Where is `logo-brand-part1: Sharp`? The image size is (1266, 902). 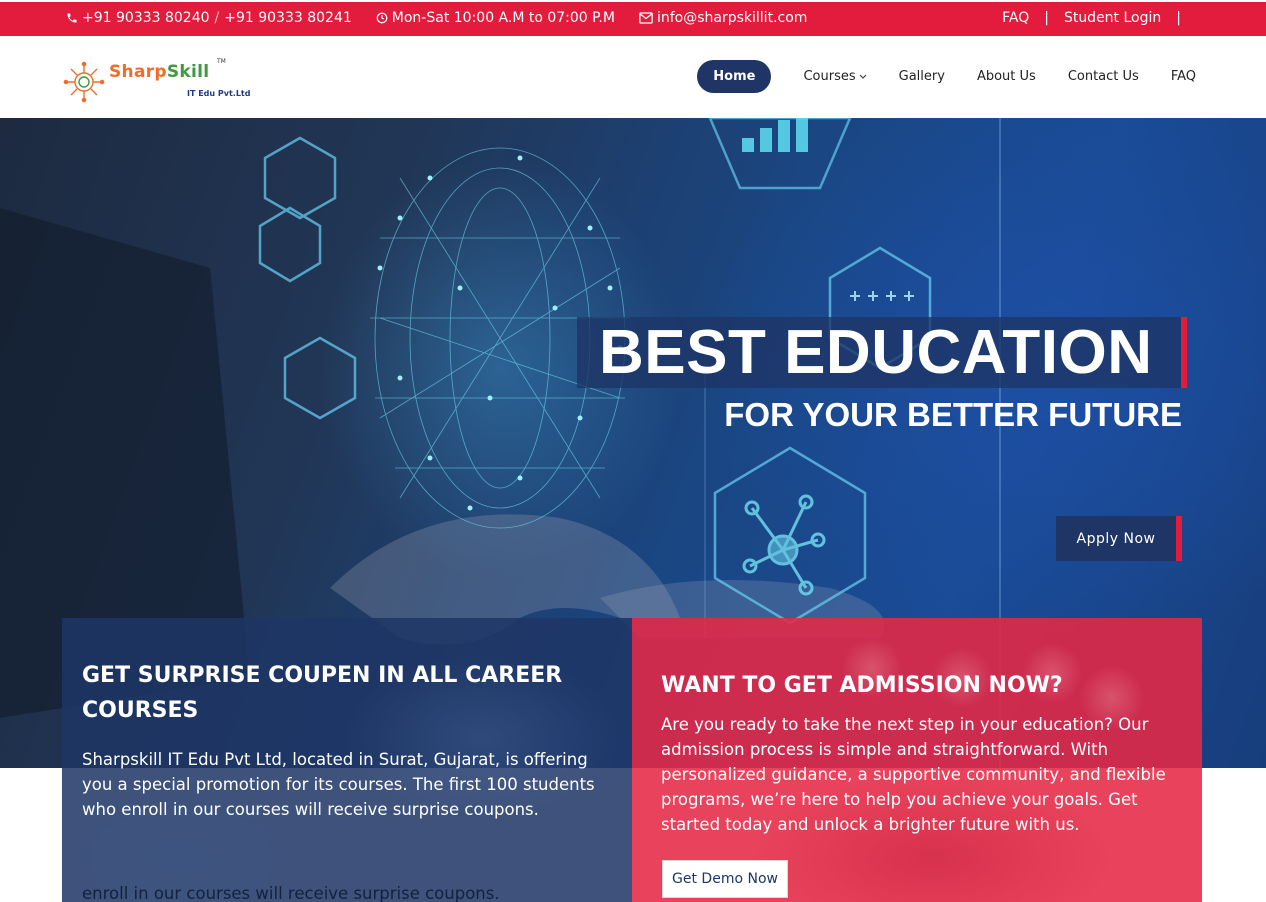 logo-brand-part1: Sharp is located at coordinates (138, 72).